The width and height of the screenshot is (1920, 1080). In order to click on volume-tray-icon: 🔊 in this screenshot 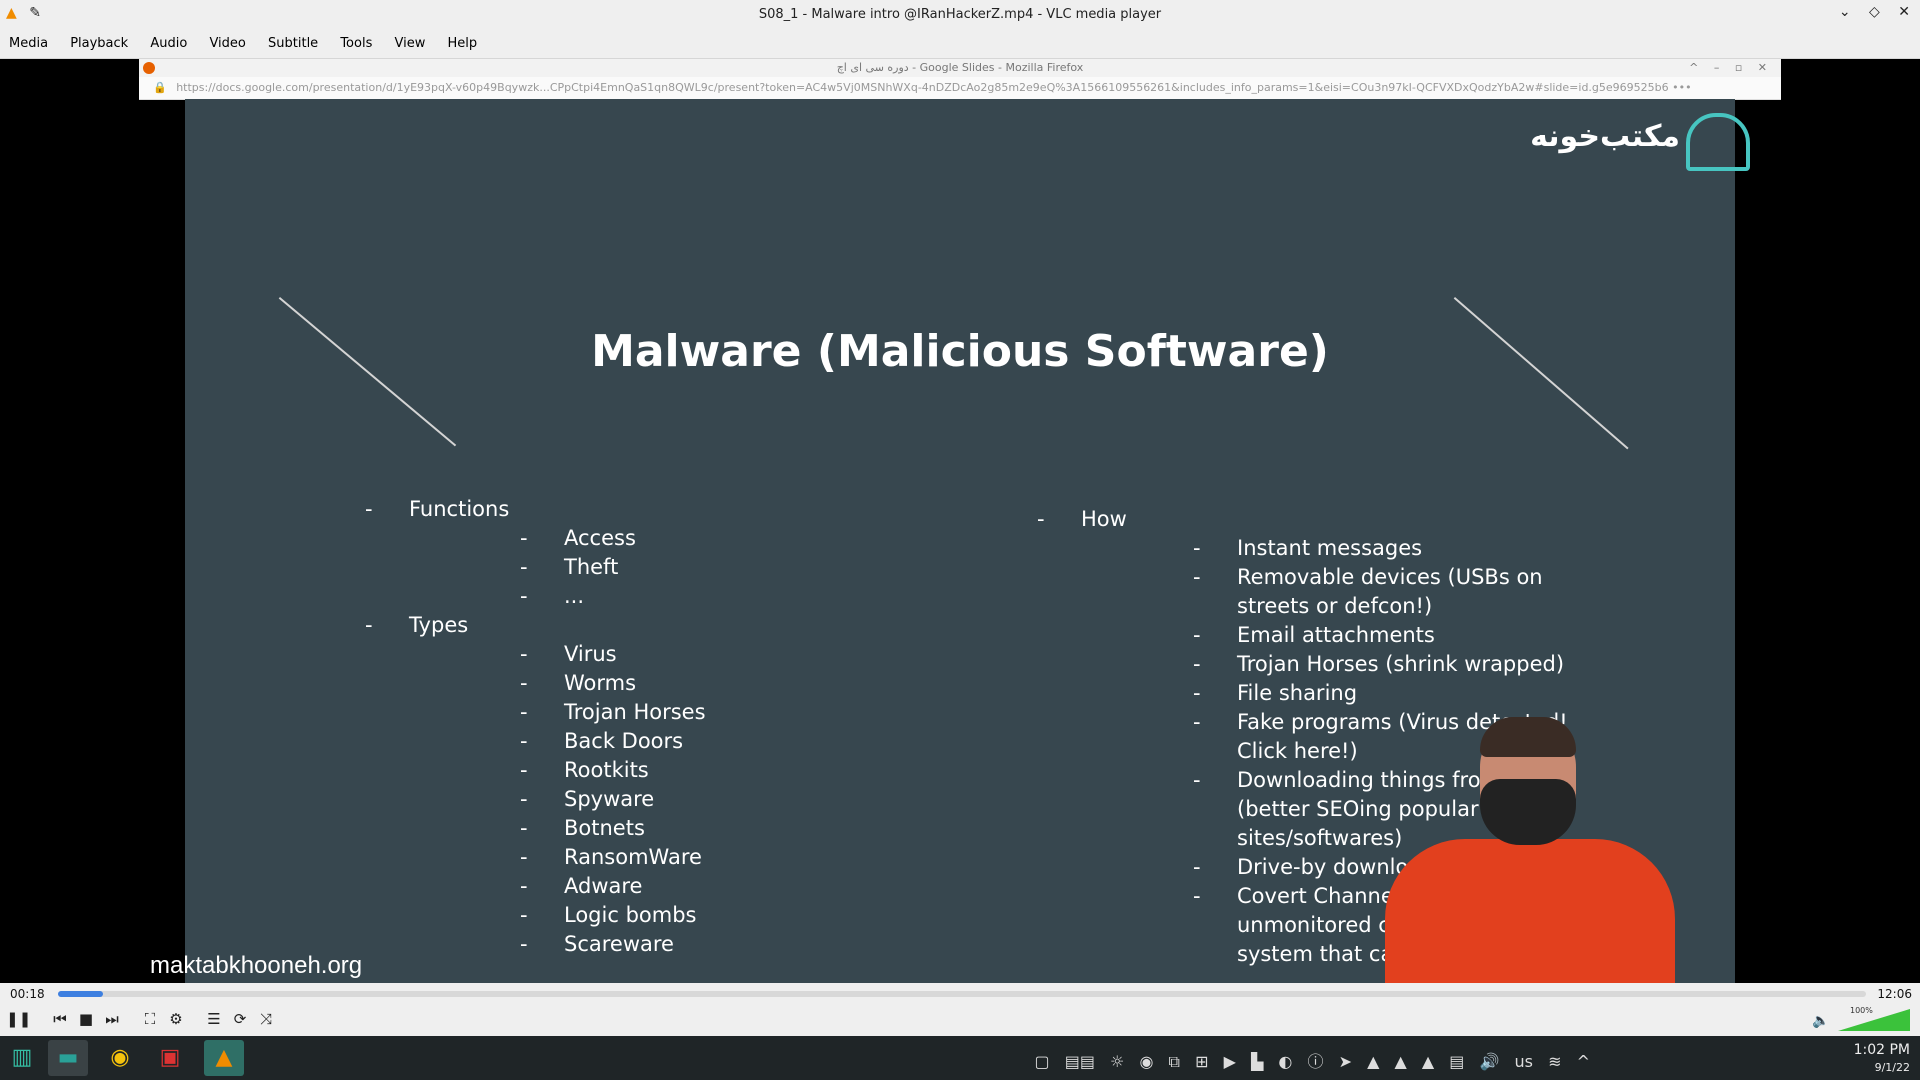, I will do `click(1490, 1061)`.